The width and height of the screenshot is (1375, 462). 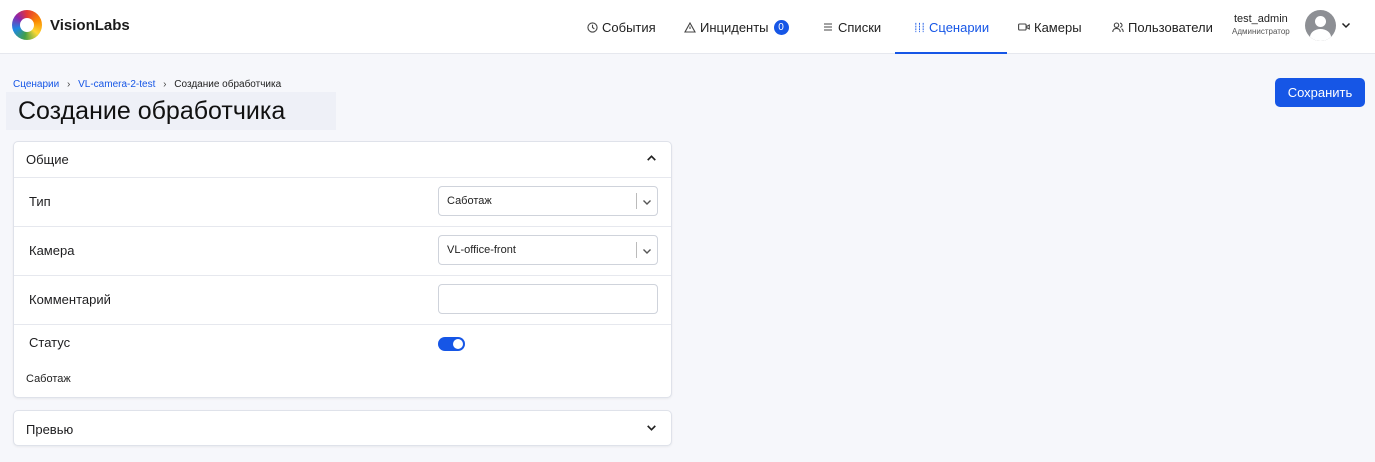 What do you see at coordinates (469, 201) in the screenshot?
I see `type-select-value: Саботаж` at bounding box center [469, 201].